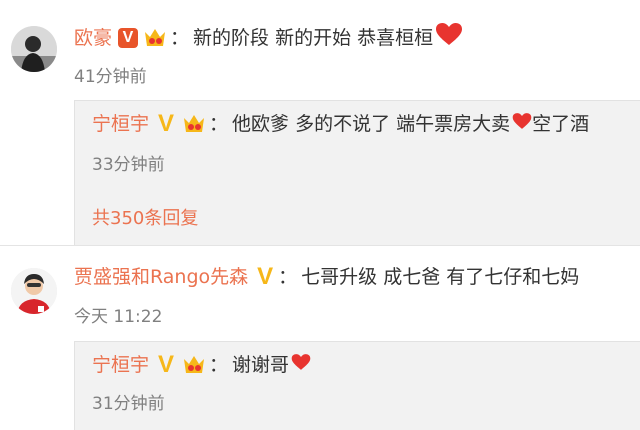  Describe the element at coordinates (128, 404) in the screenshot. I see `reply-time: 31分钟前` at that location.